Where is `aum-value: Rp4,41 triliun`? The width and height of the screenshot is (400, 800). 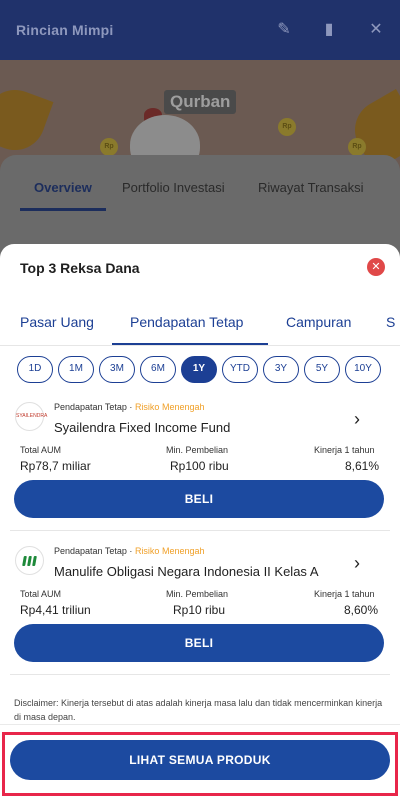 aum-value: Rp4,41 triliun is located at coordinates (55, 610).